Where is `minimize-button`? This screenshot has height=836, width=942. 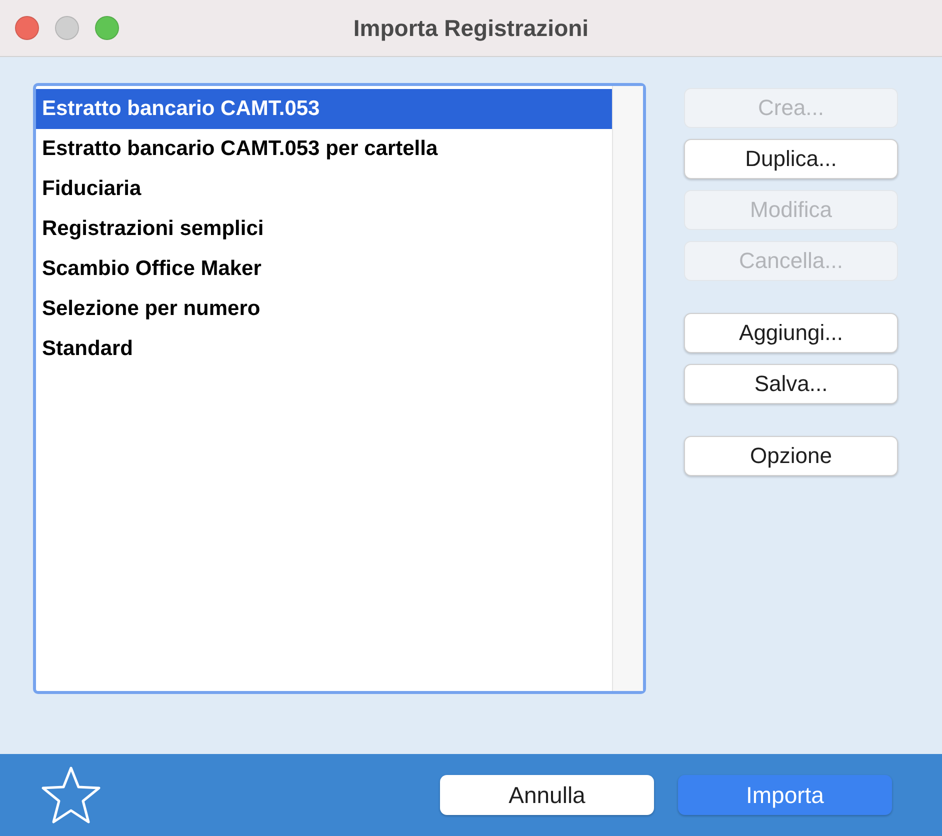
minimize-button is located at coordinates (67, 28).